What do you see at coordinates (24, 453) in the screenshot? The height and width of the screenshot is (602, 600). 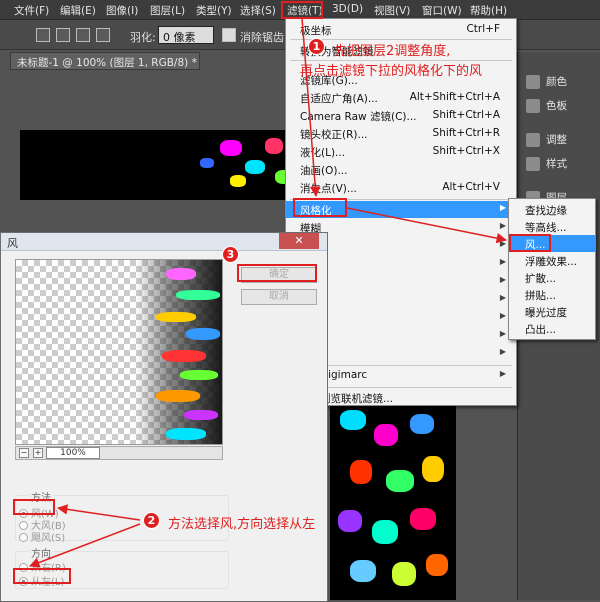 I see `zoom-out-button: −` at bounding box center [24, 453].